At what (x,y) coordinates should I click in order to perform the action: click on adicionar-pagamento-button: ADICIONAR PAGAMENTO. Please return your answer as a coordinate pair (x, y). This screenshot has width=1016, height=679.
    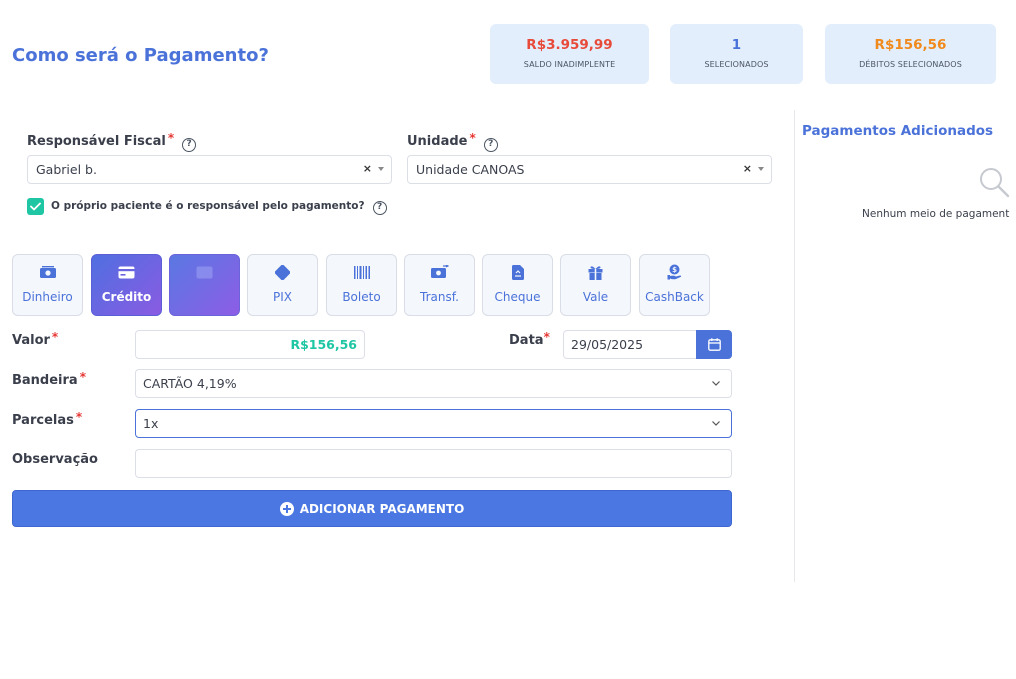
    Looking at the image, I should click on (372, 508).